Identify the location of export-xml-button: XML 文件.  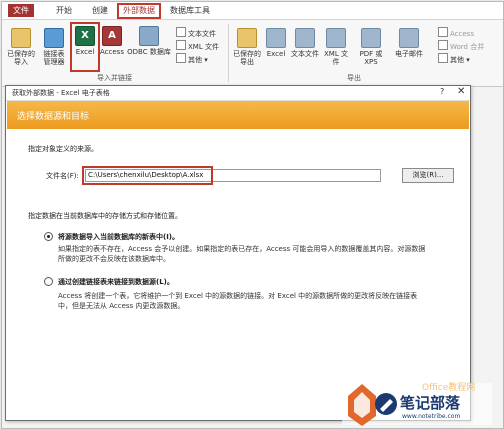
(336, 47).